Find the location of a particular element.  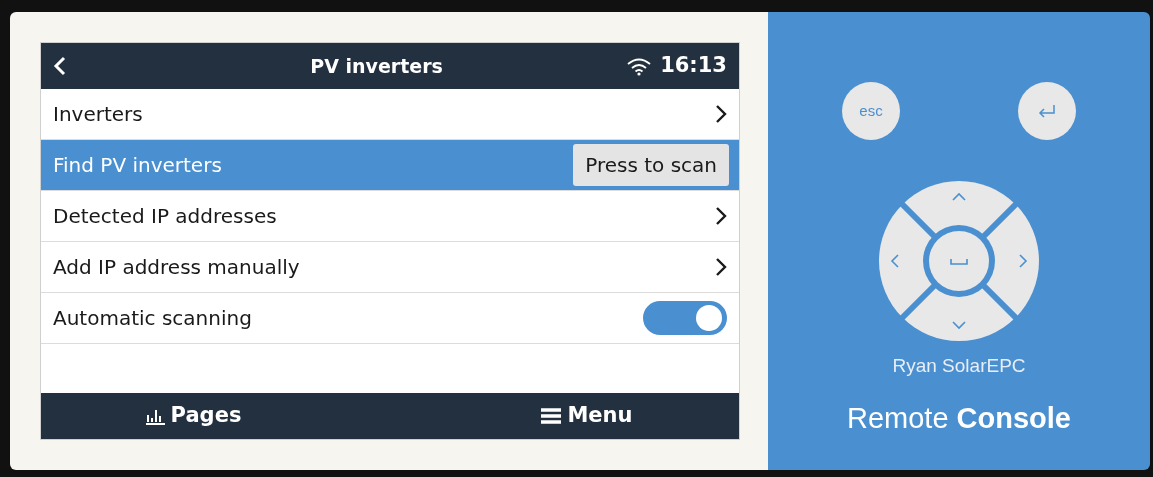

menu-icon is located at coordinates (551, 416).